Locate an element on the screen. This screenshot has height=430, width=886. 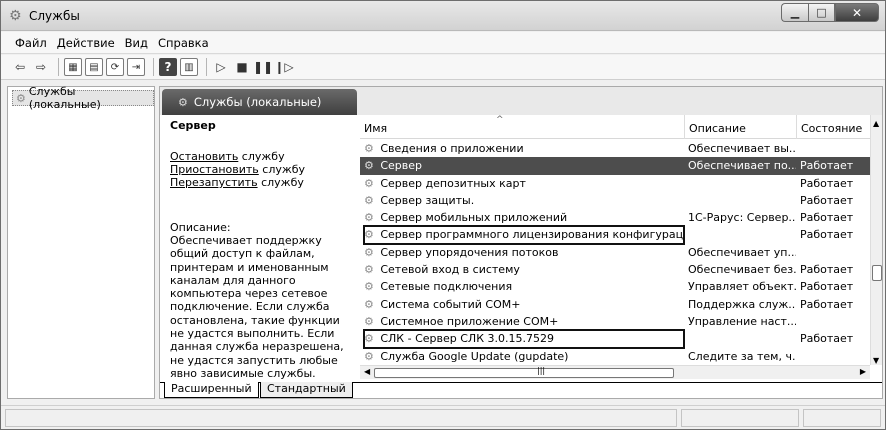
restart-service-link: Перезапустить is located at coordinates (214, 182).